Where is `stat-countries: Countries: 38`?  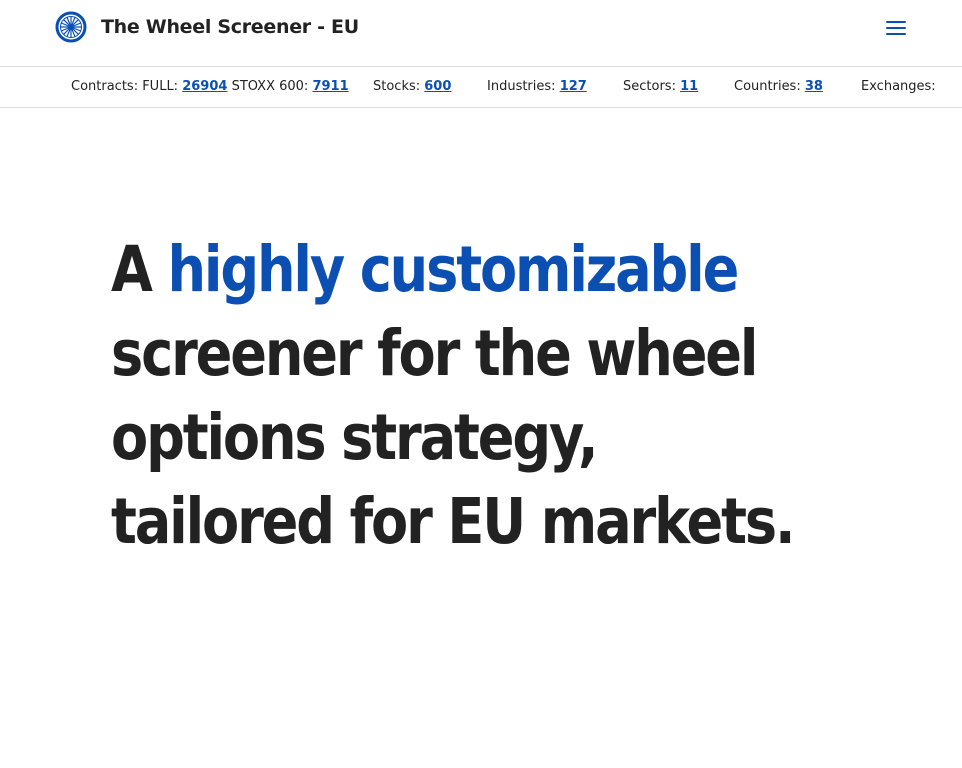
stat-countries: Countries: 38 is located at coordinates (778, 86).